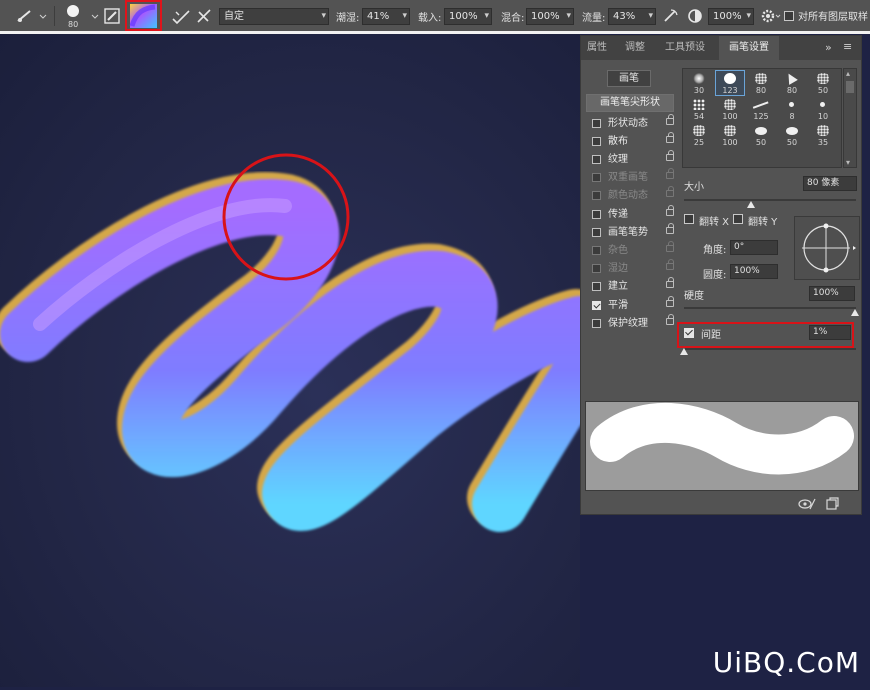 The height and width of the screenshot is (690, 870). What do you see at coordinates (832, 504) in the screenshot?
I see `new-brush-icon` at bounding box center [832, 504].